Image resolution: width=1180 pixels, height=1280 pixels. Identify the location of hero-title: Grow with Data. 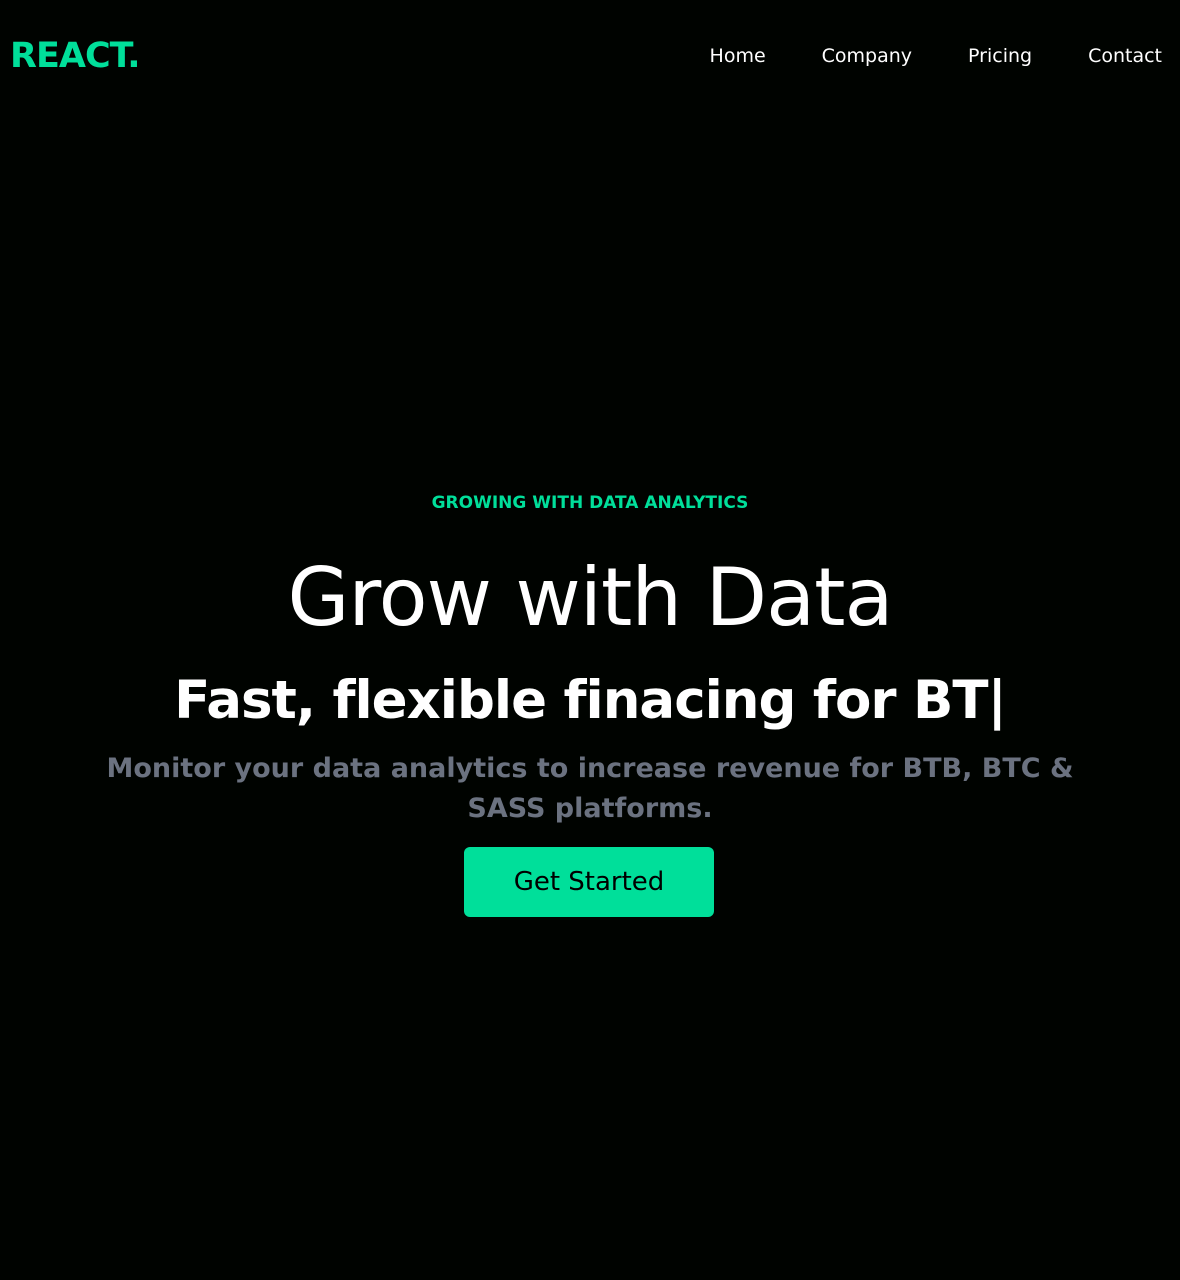
(590, 597).